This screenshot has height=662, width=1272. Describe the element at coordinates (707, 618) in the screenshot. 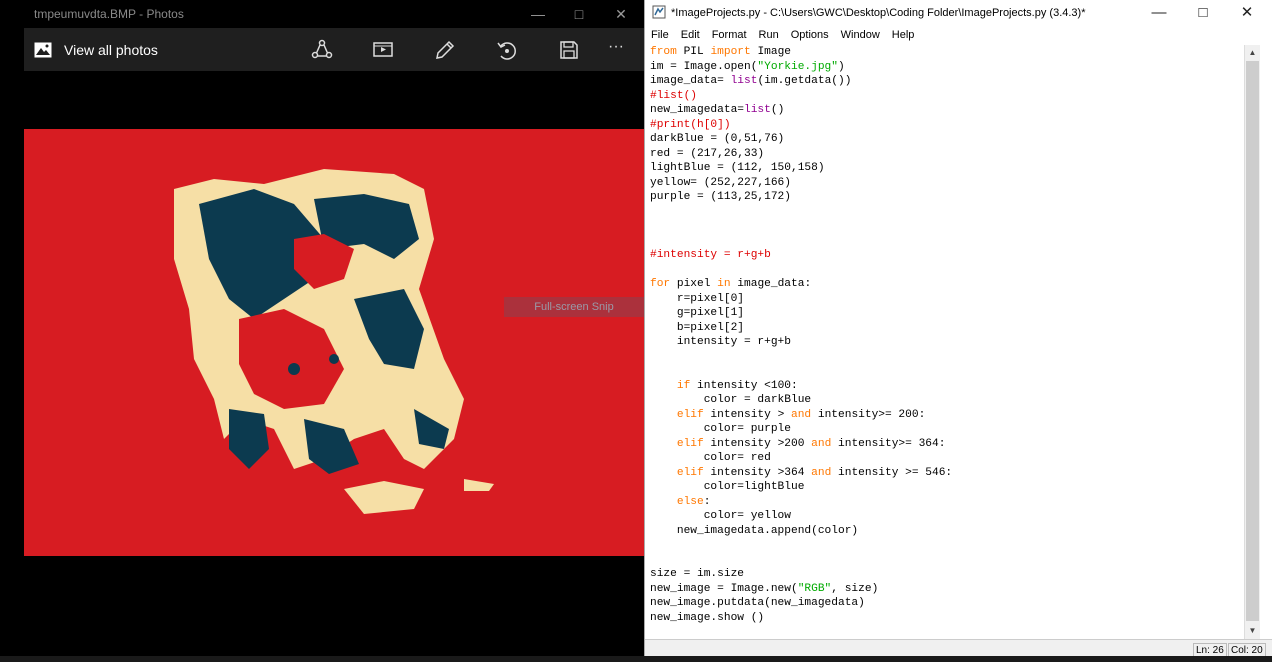

I see `code-line: new_image.show ()` at that location.